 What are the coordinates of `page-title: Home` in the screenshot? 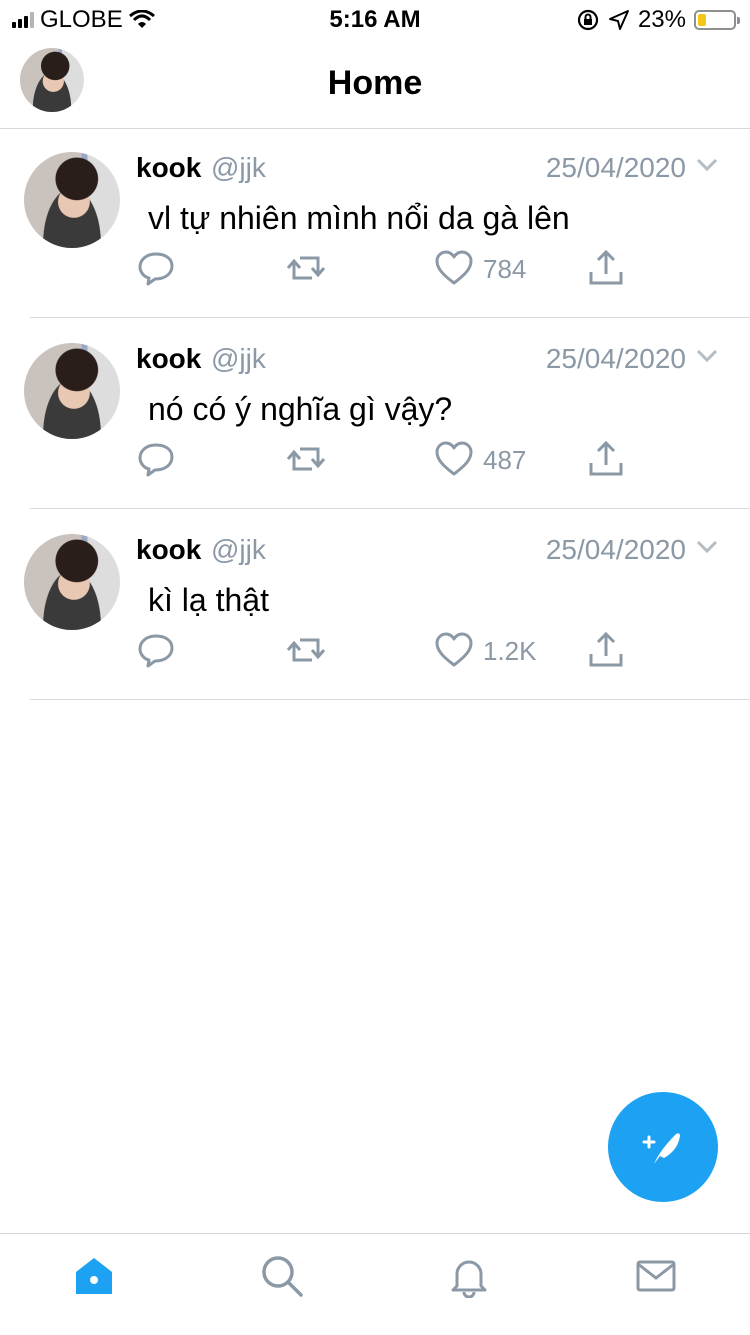 It's located at (375, 83).